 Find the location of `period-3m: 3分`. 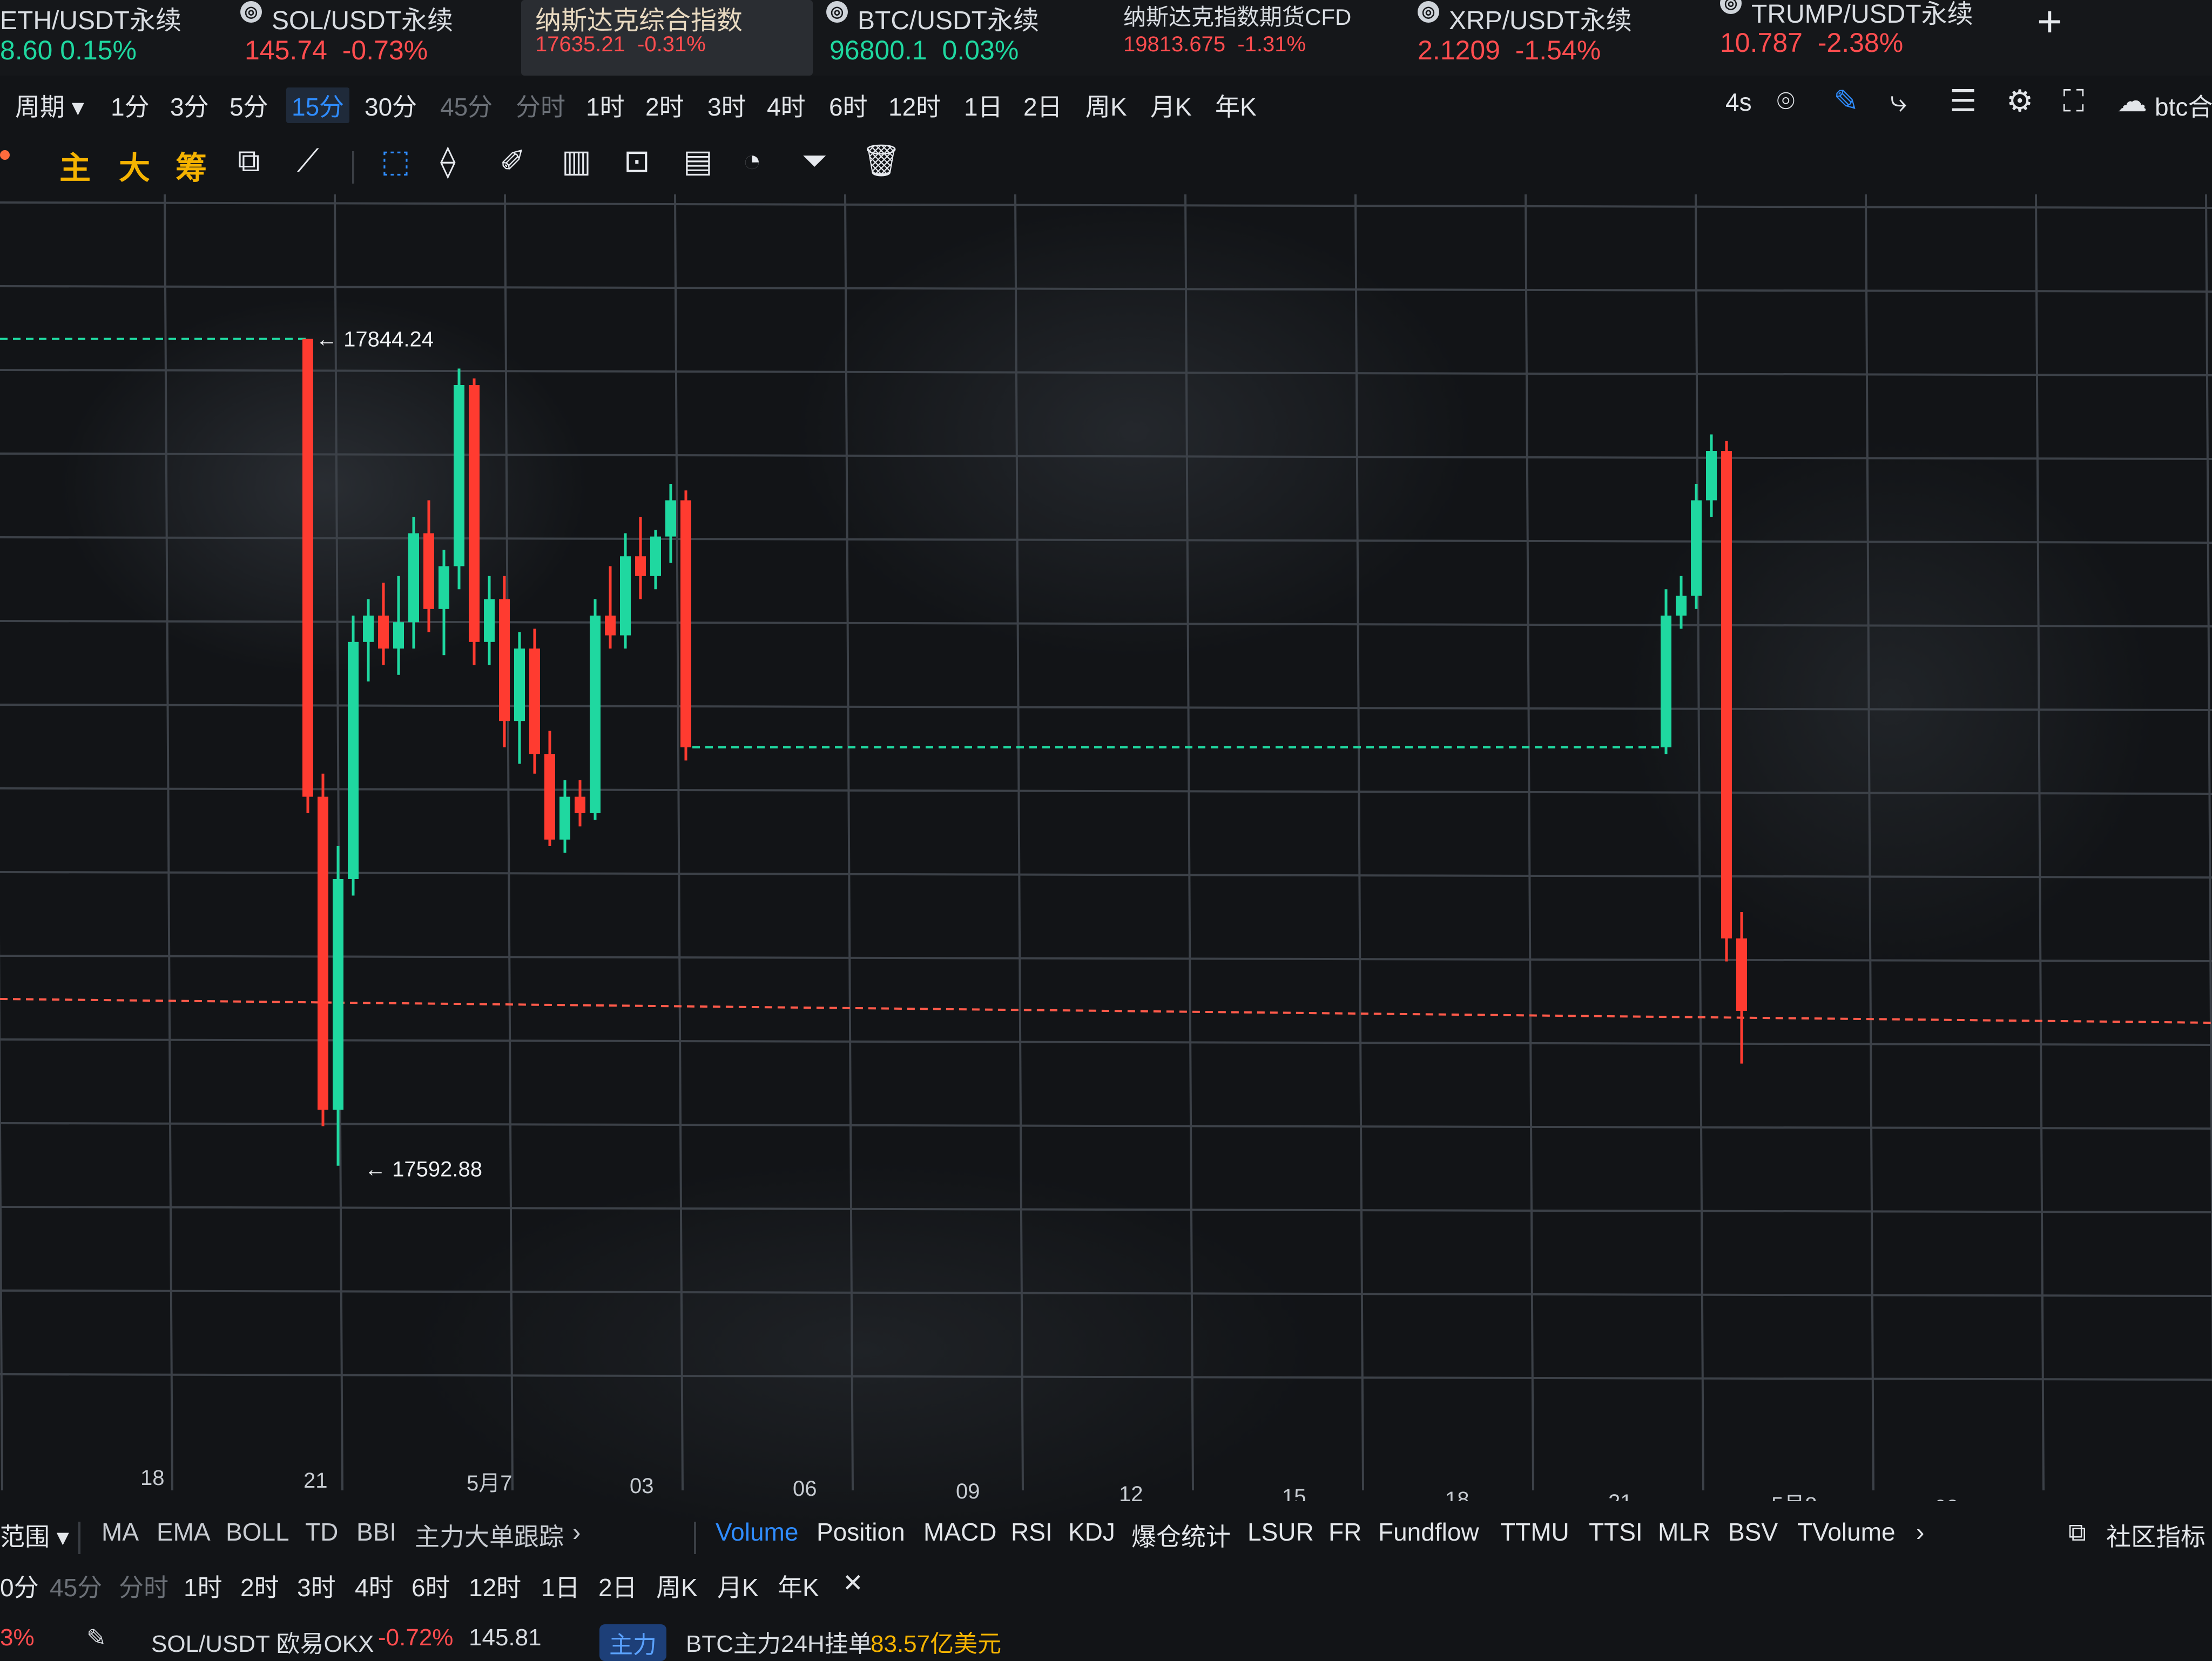

period-3m: 3分 is located at coordinates (189, 105).